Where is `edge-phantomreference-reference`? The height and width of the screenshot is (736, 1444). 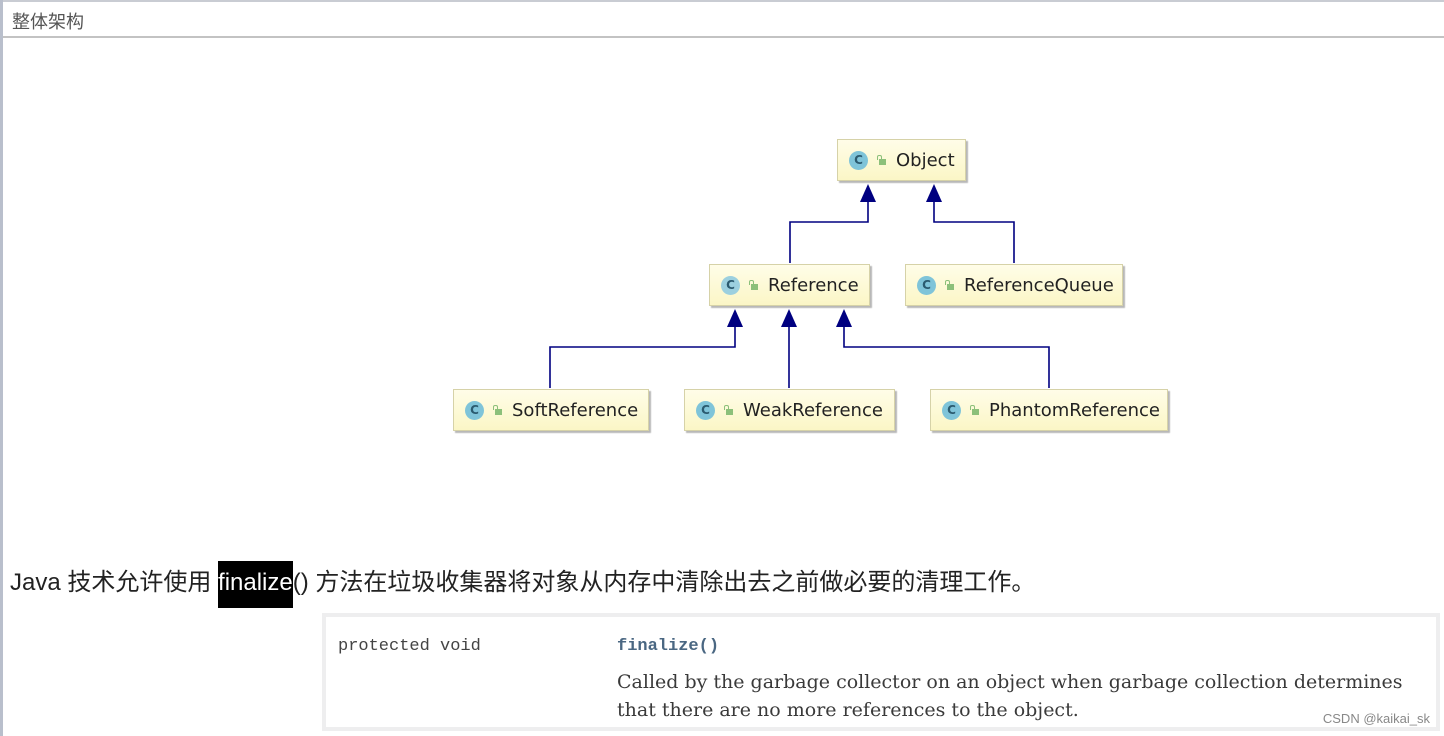
edge-phantomreference-reference is located at coordinates (946, 355).